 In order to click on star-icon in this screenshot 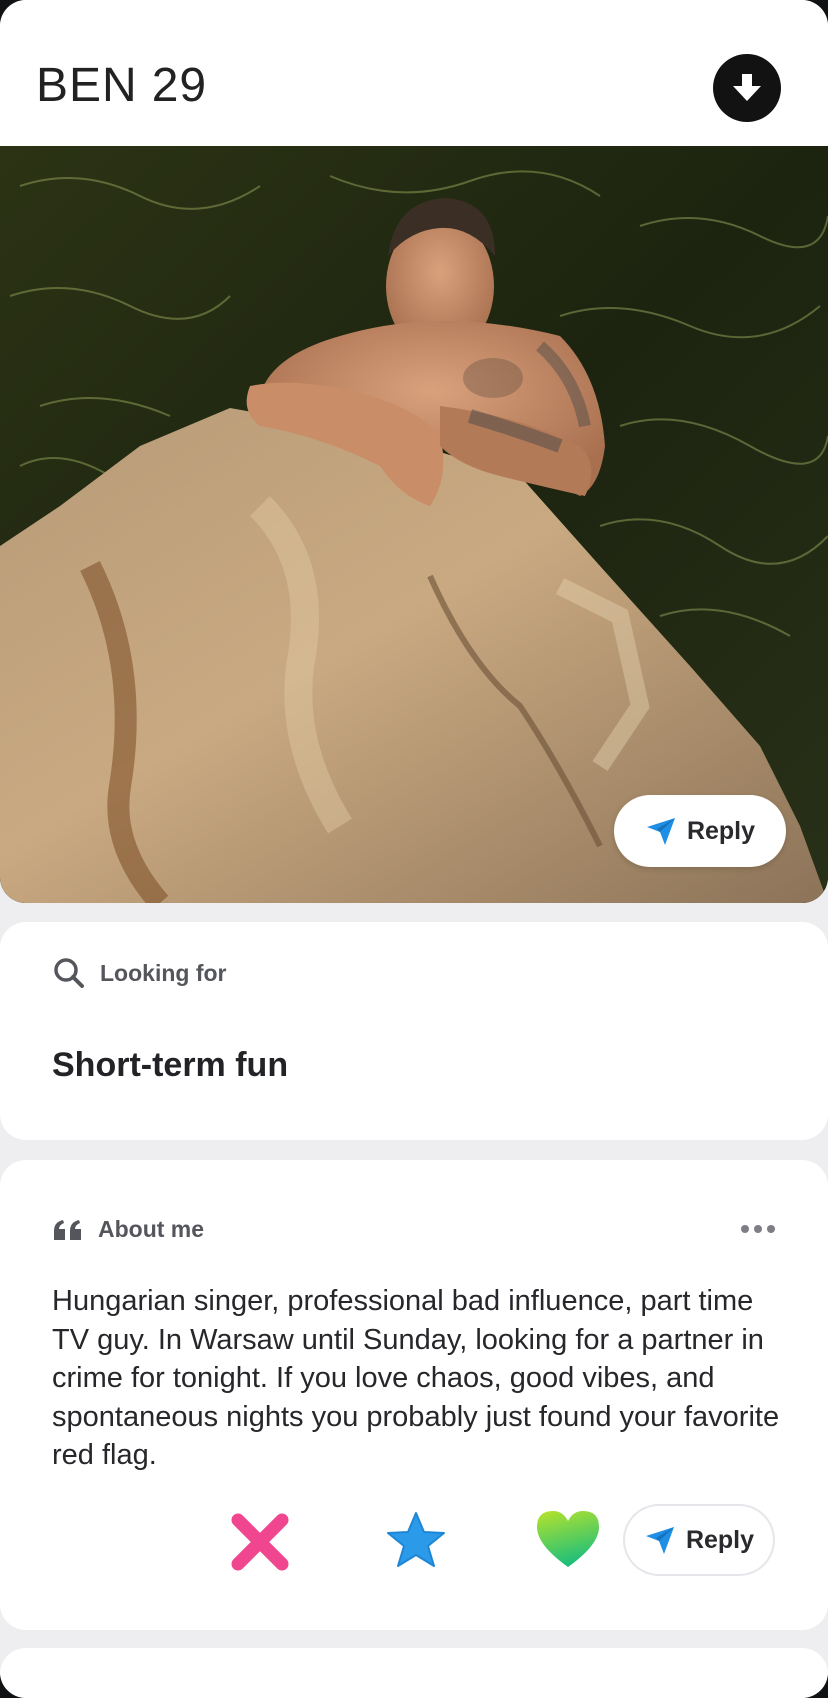, I will do `click(416, 1539)`.